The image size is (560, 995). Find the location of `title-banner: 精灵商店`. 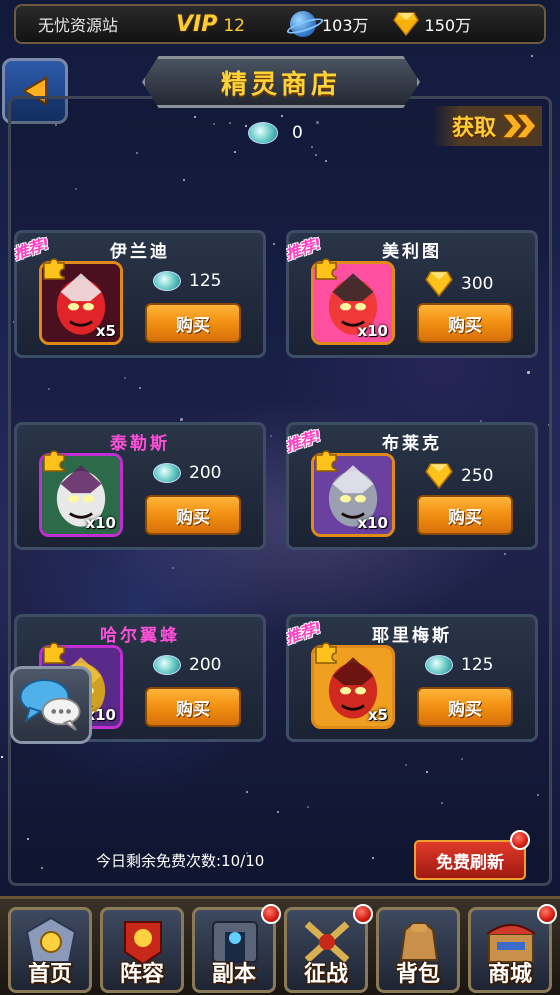

title-banner: 精灵商店 is located at coordinates (281, 82).